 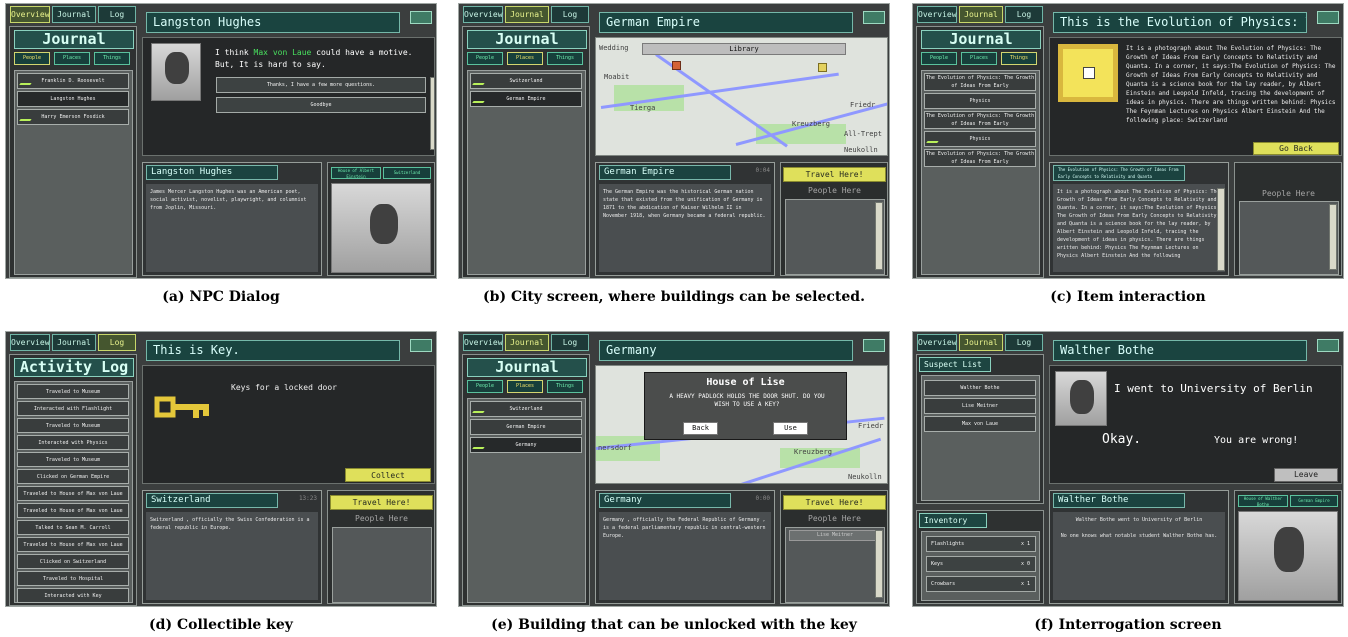 What do you see at coordinates (953, 520) in the screenshot?
I see `inventory-tab: Inventory` at bounding box center [953, 520].